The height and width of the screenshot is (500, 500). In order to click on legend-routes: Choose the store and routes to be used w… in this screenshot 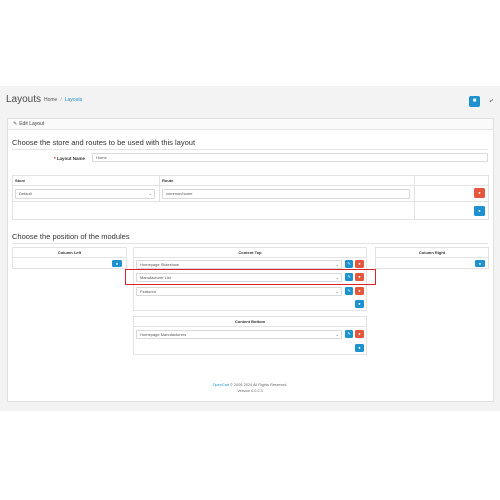, I will do `click(104, 142)`.